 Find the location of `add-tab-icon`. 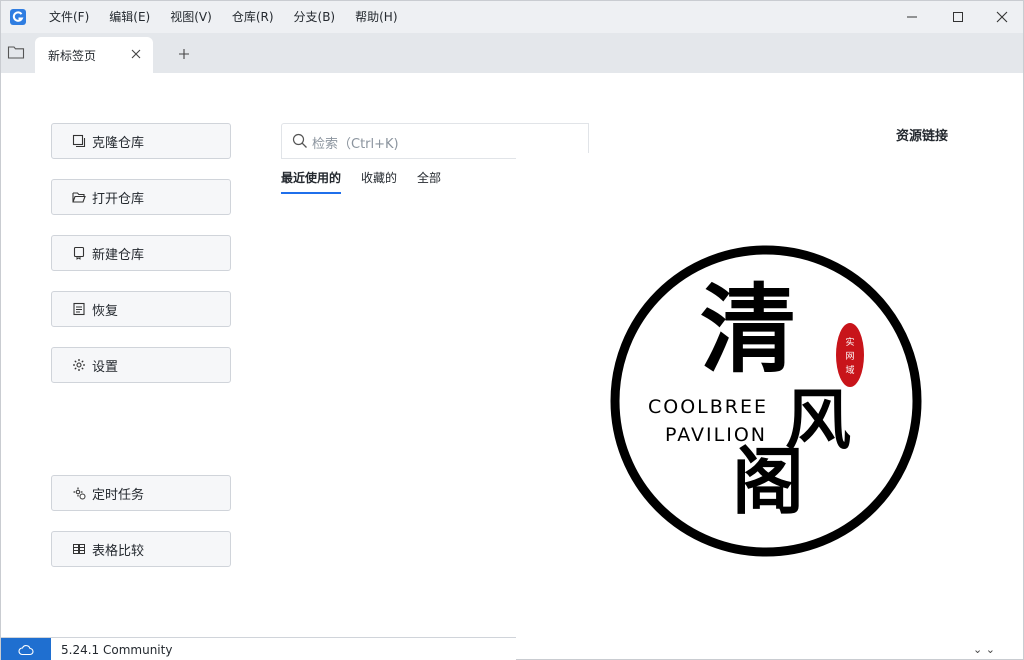

add-tab-icon is located at coordinates (184, 54).